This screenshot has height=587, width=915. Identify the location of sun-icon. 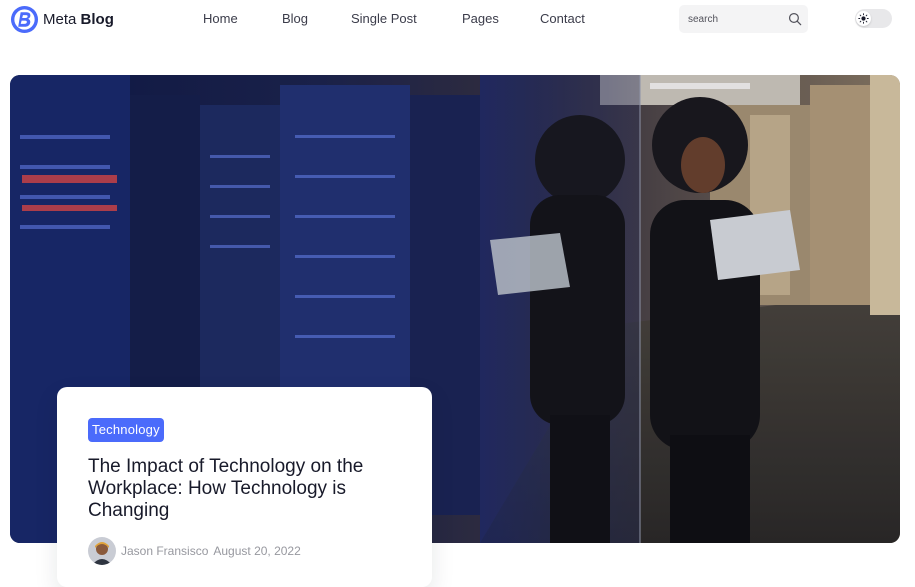
(863, 18).